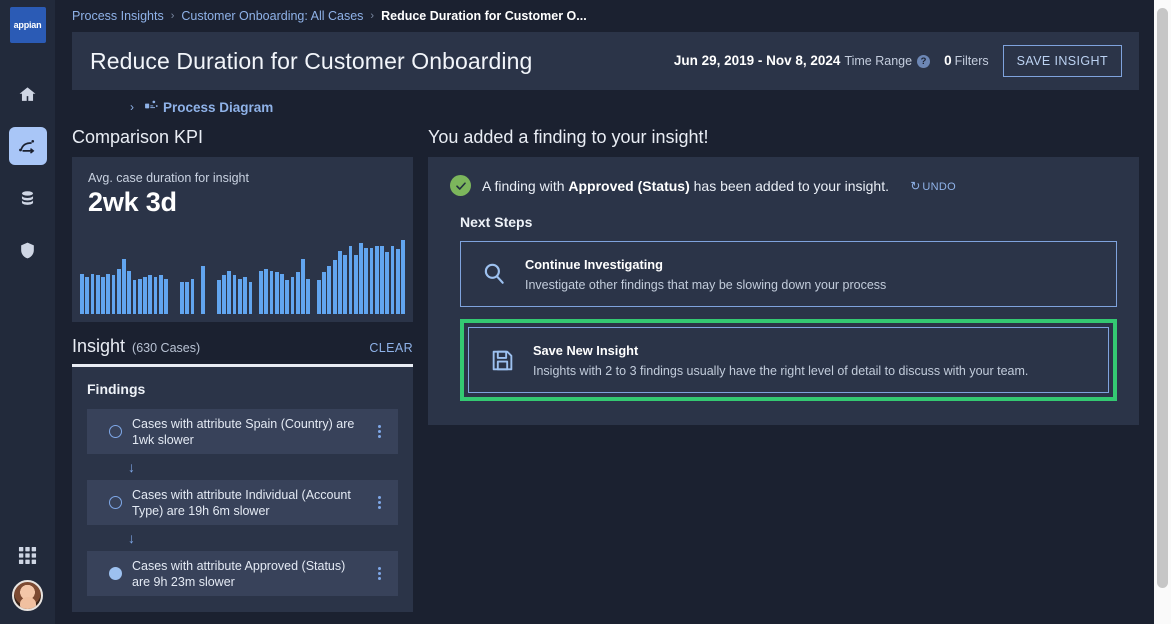  I want to click on insight-header: Insight (630 Cases) CLEAR, so click(242, 343).